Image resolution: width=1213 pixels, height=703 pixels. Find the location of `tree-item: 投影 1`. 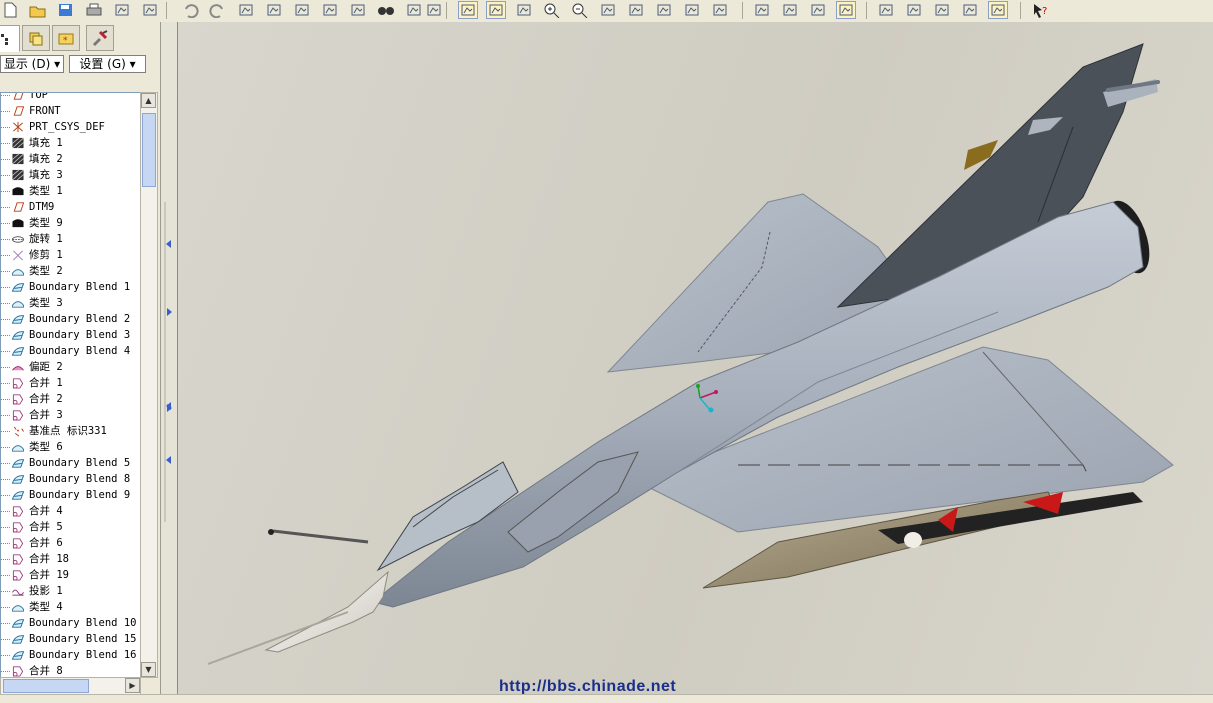

tree-item: 投影 1 is located at coordinates (70, 591).